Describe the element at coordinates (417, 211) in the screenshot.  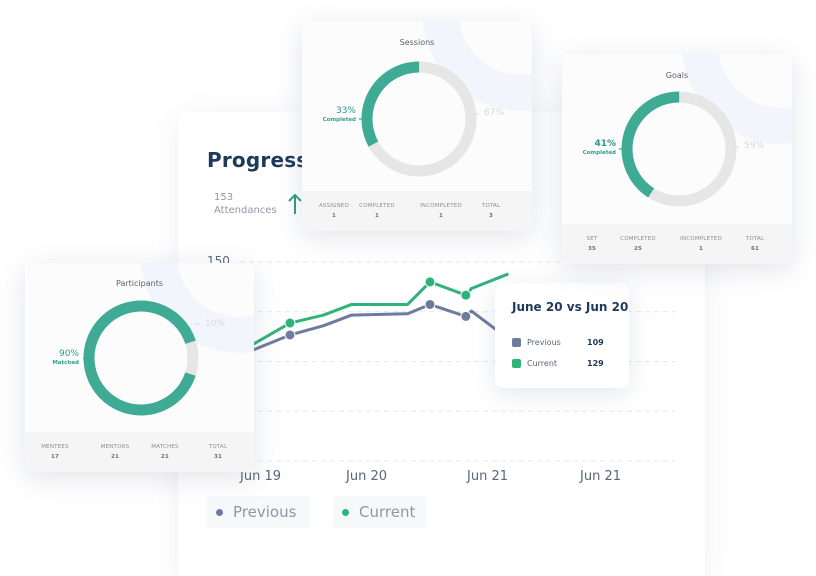
I see `sessions-footer: ASSIGNED 1 COMPLETED 1 INCOMPLETED 1 TOTAL 3` at that location.